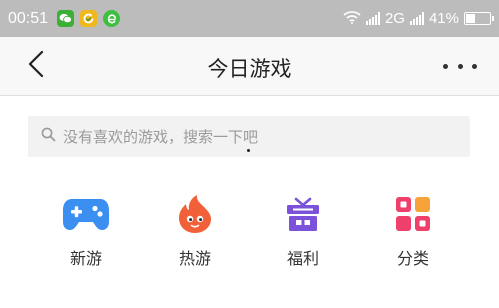 The height and width of the screenshot is (308, 499). Describe the element at coordinates (479, 18) in the screenshot. I see `battery-icon` at that location.